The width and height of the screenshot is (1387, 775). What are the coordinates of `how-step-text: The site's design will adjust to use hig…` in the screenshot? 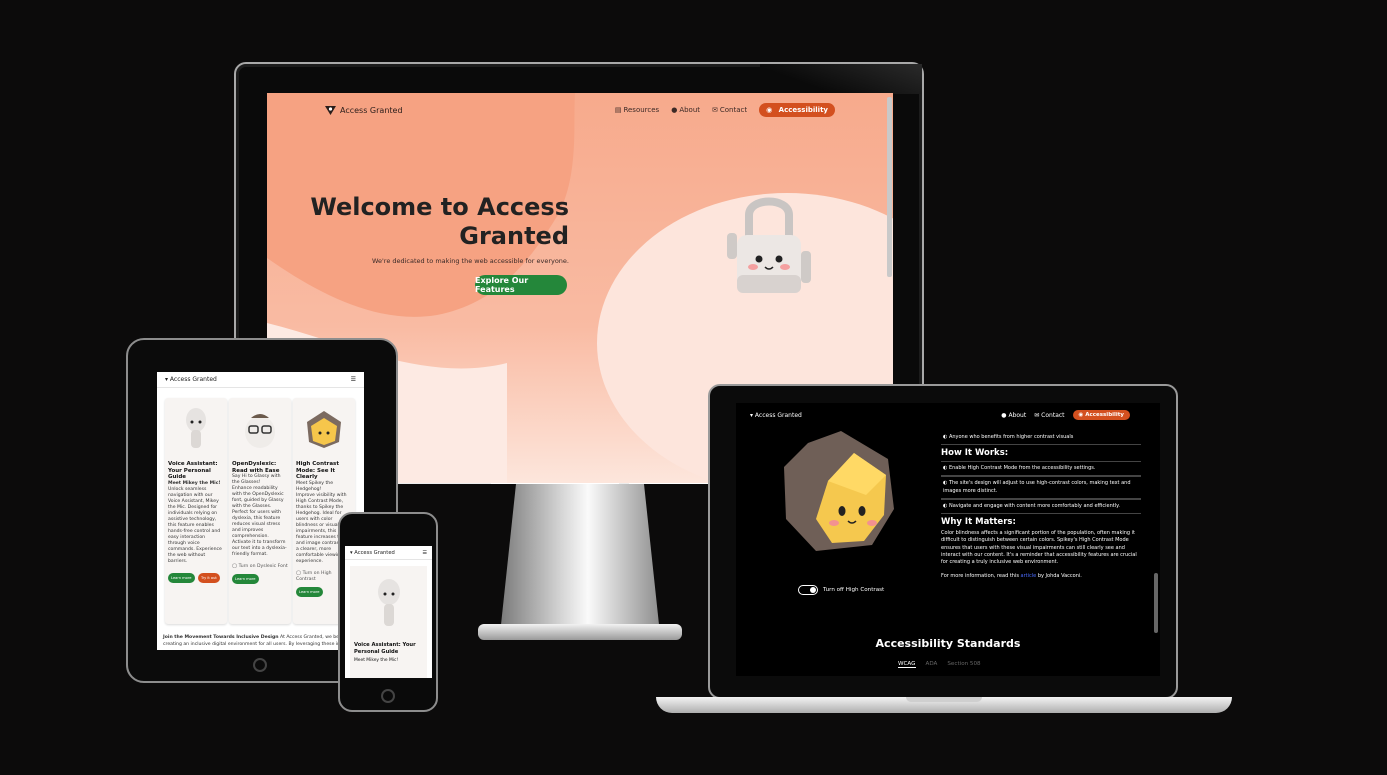 It's located at (1037, 487).